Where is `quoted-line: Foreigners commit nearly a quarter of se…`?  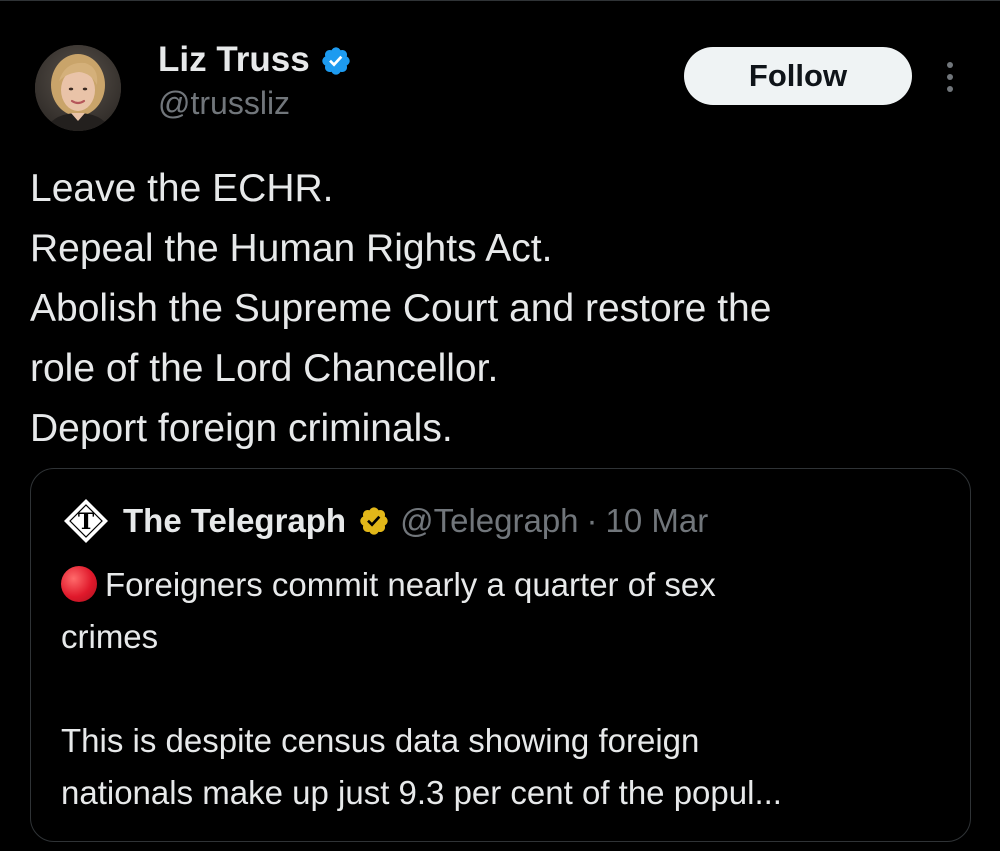
quoted-line: Foreigners commit nearly a quarter of se… is located at coordinates (501, 585).